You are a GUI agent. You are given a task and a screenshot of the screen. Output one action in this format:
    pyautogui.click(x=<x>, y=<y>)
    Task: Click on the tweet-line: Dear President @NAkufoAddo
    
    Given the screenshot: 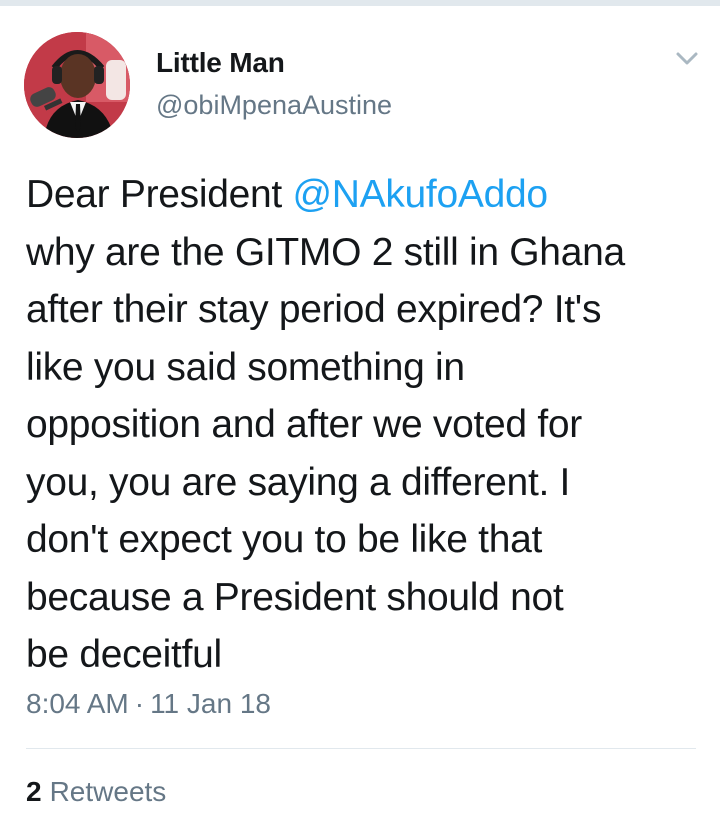 What is the action you would take?
    pyautogui.click(x=366, y=195)
    